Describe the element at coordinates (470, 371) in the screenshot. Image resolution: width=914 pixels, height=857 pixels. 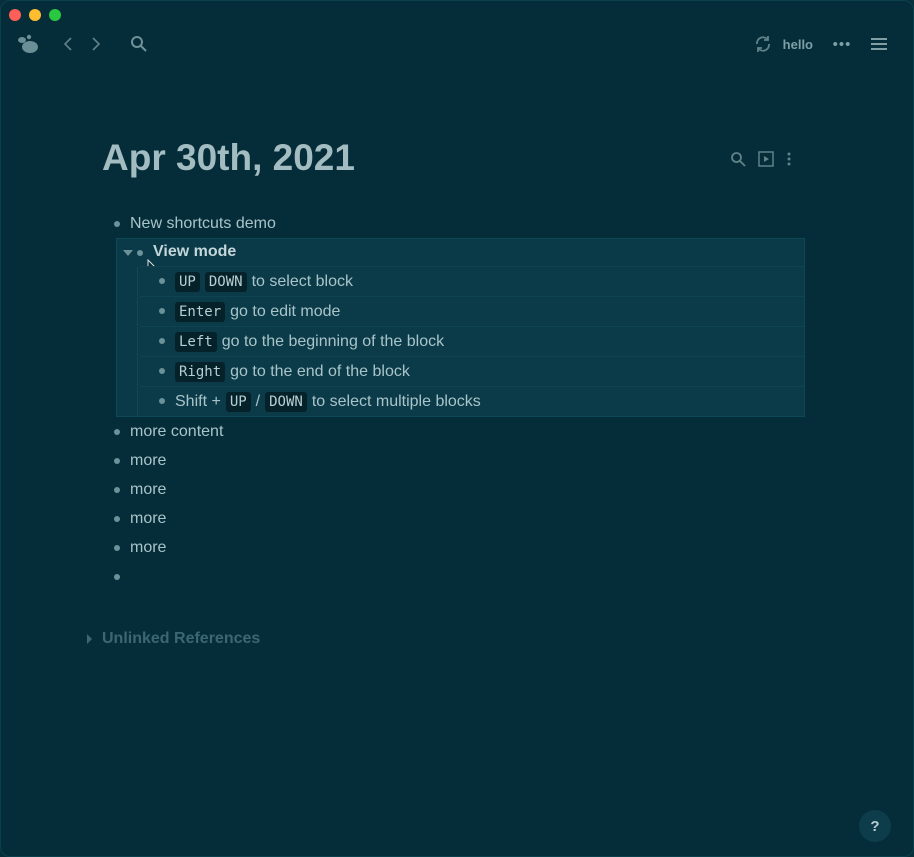
I see `child-block: Right go to the end of the block` at that location.